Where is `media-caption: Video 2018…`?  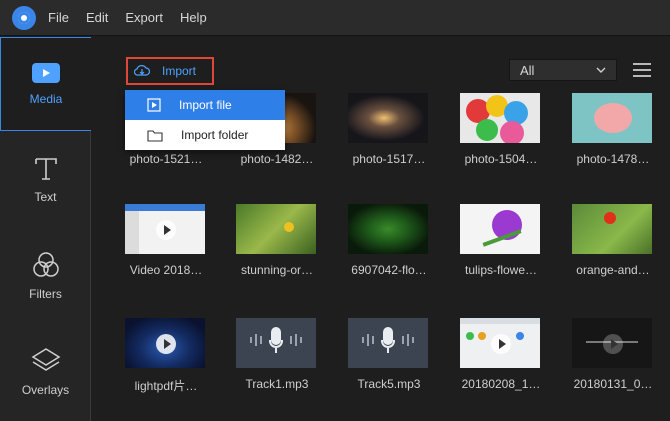 media-caption: Video 2018… is located at coordinates (166, 270).